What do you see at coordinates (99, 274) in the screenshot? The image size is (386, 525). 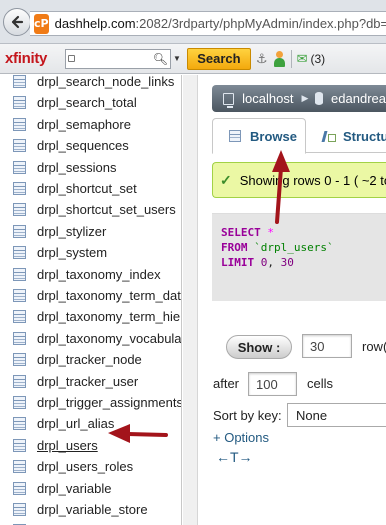 I see `sidebar-table-name: drpl_taxonomy_index` at bounding box center [99, 274].